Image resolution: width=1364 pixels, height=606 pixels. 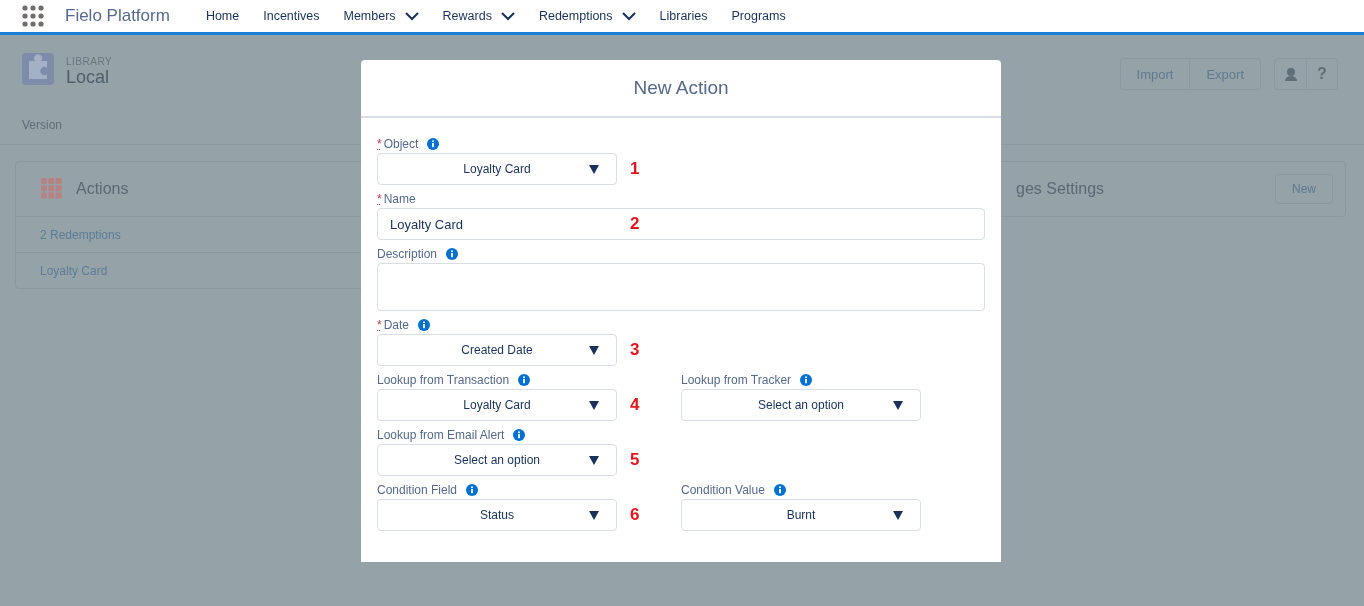 What do you see at coordinates (635, 515) in the screenshot?
I see `annotation-number: 6` at bounding box center [635, 515].